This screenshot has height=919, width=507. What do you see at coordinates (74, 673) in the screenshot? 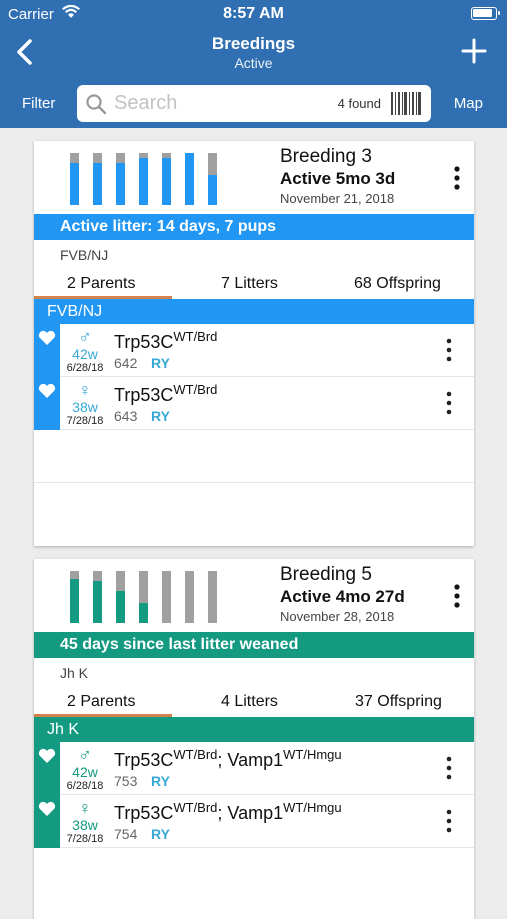
I see `strain-label: Jh K` at bounding box center [74, 673].